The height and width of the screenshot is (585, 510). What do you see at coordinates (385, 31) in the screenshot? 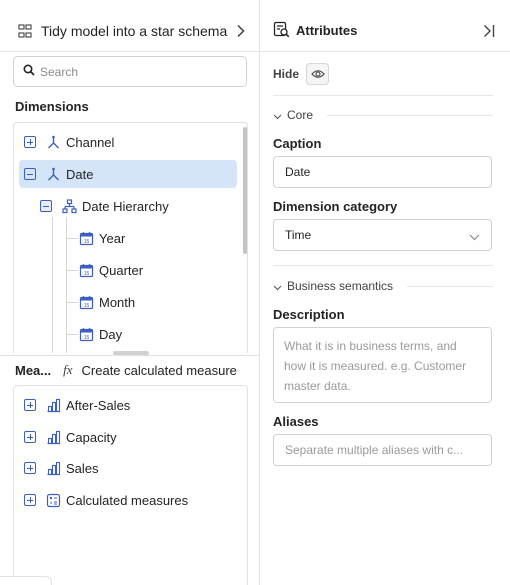
I see `attributes-header: Attributes` at bounding box center [385, 31].